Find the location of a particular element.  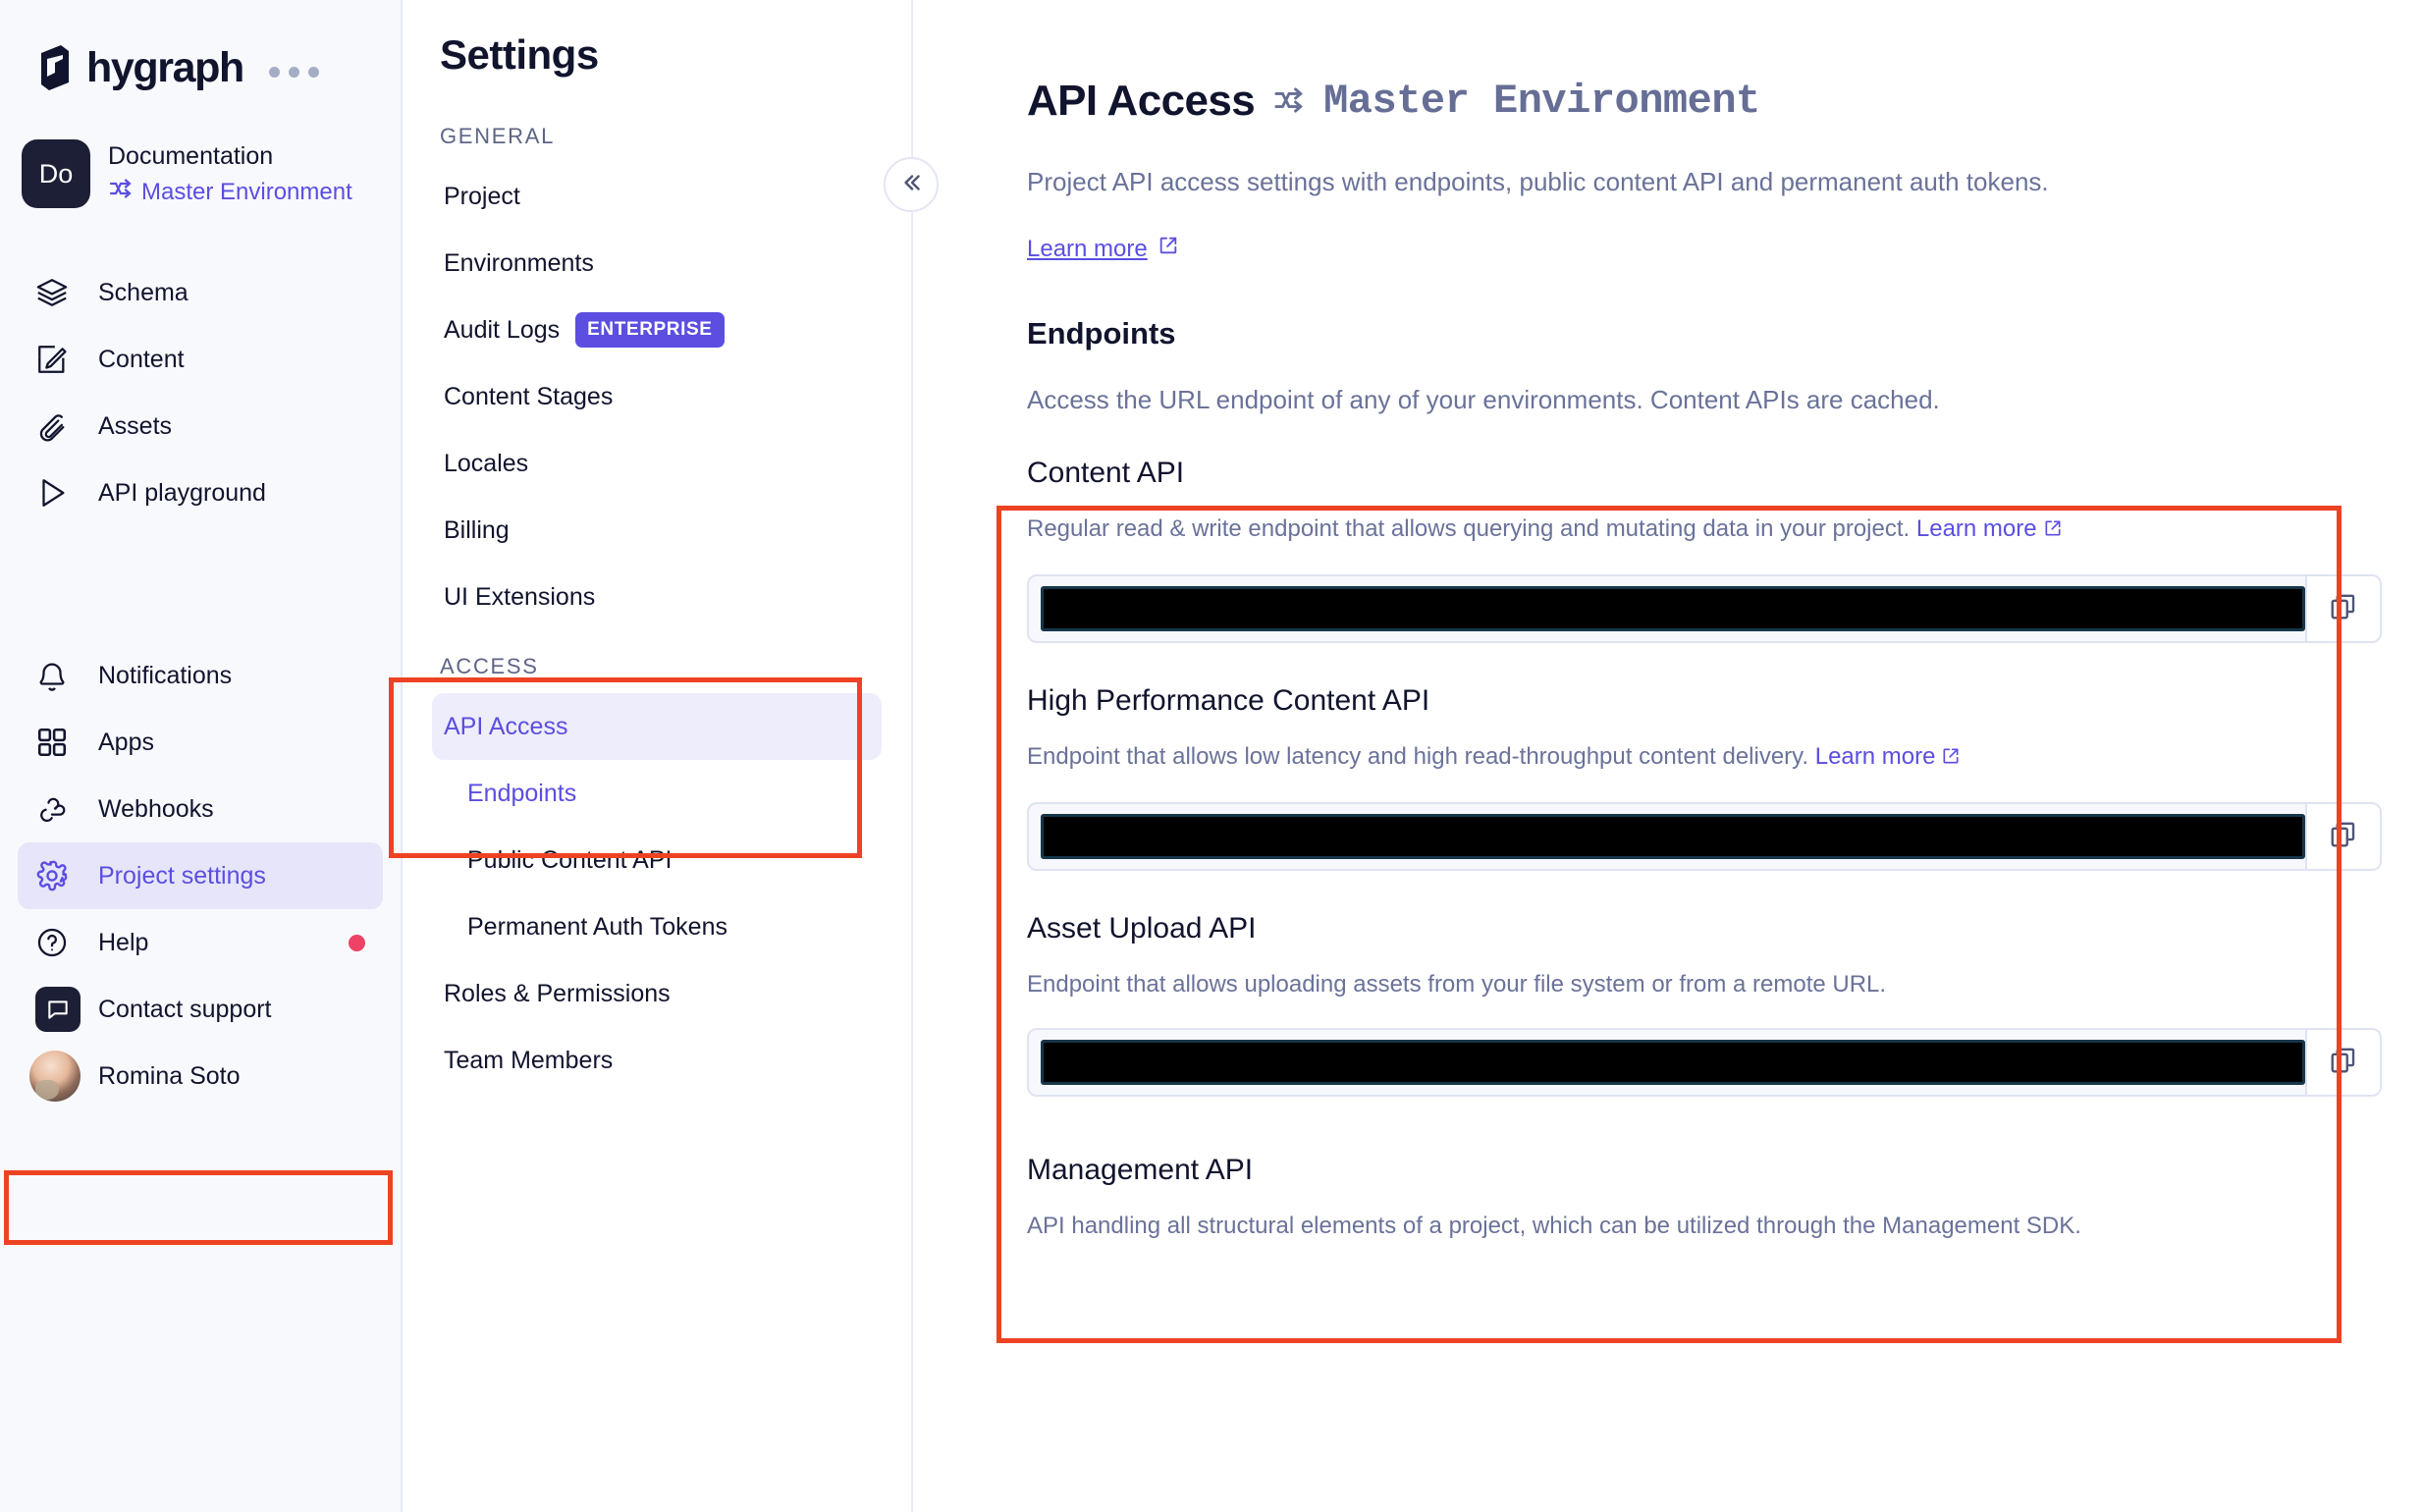

project-switcher: Do Documentation Master Environment is located at coordinates (200, 150).